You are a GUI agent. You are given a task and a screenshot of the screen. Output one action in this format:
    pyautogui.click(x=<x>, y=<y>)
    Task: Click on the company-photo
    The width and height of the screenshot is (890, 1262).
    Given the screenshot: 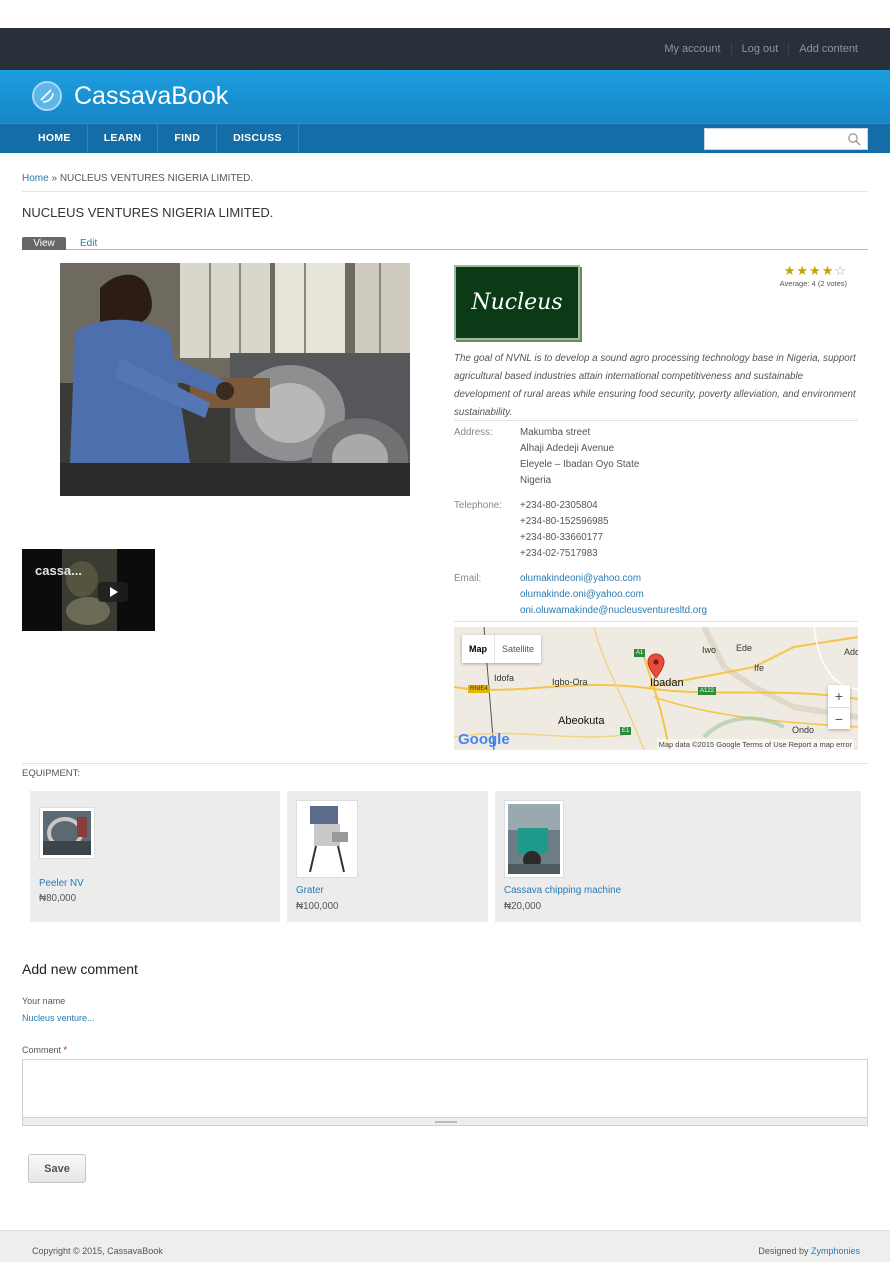 What is the action you would take?
    pyautogui.click(x=235, y=379)
    